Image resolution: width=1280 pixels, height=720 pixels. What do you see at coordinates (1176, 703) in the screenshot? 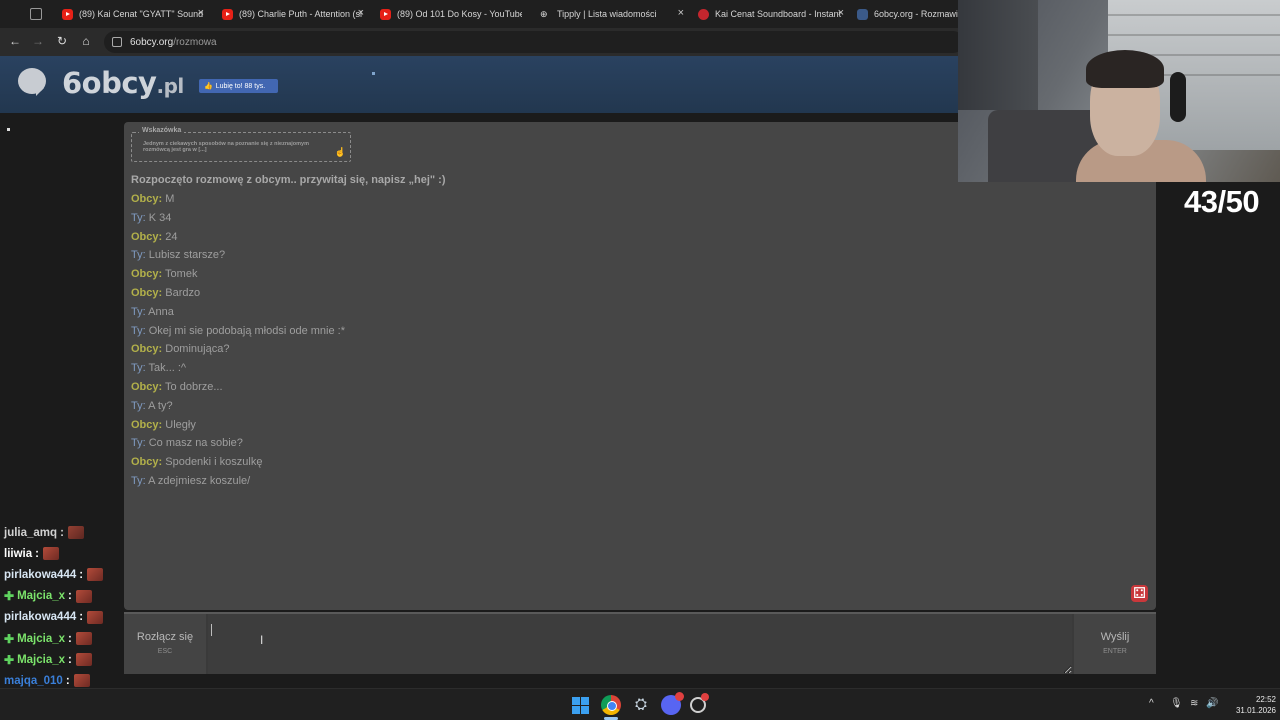
I see `microphone-icon: 🎙` at bounding box center [1176, 703].